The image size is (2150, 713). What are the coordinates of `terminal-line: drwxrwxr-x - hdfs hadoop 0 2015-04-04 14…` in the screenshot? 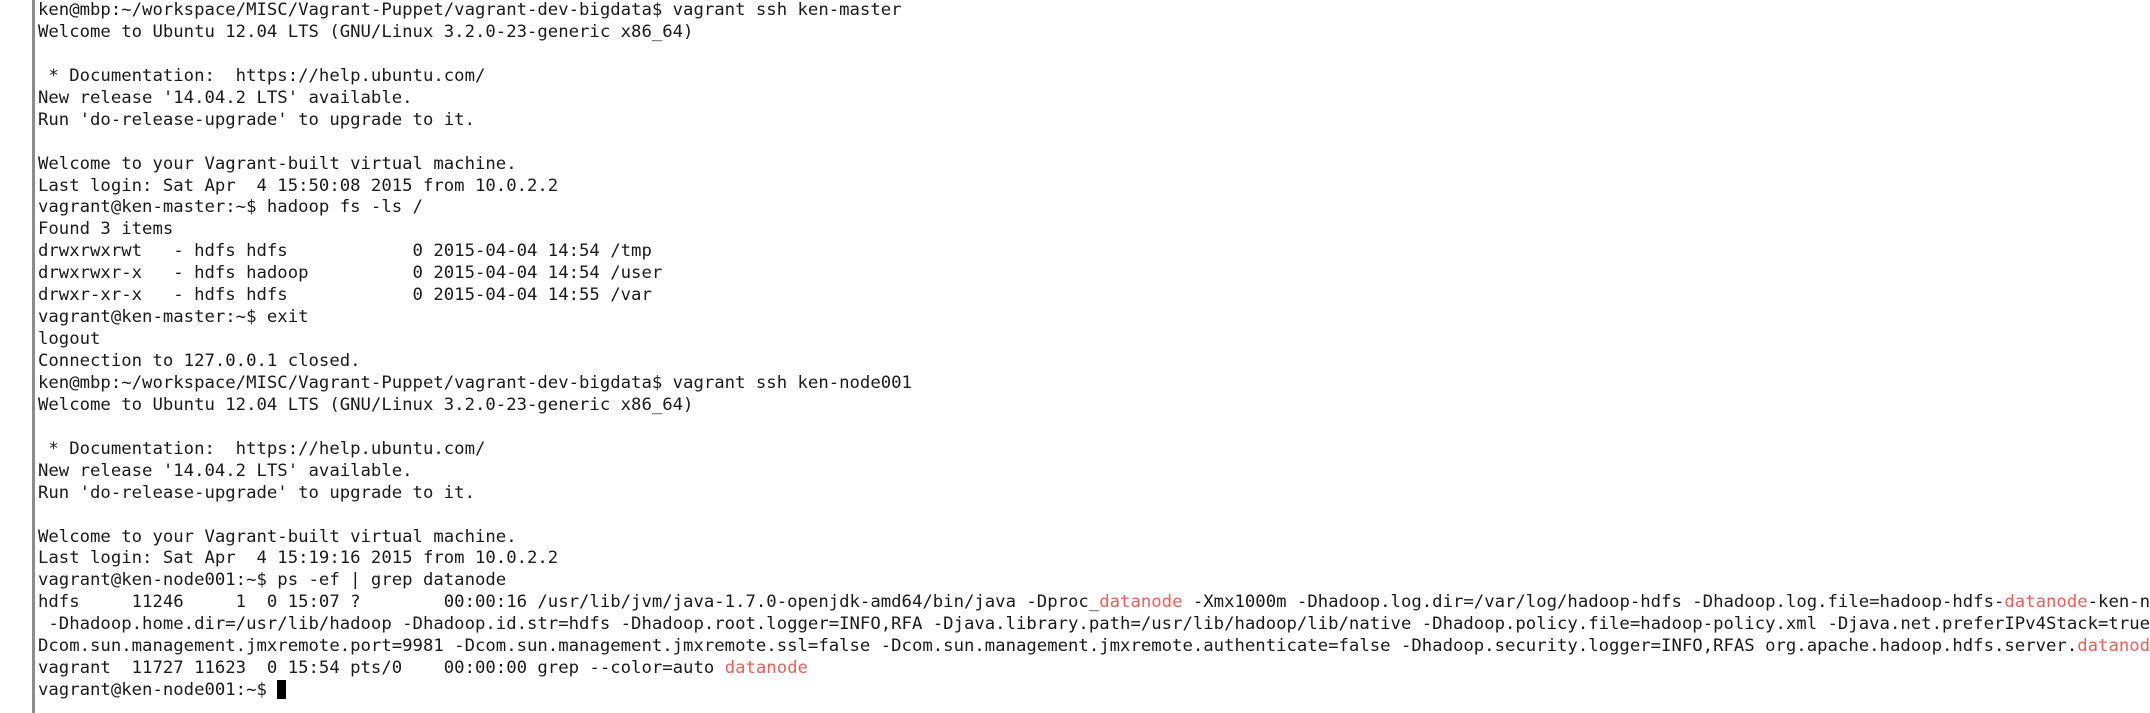 It's located at (1094, 274).